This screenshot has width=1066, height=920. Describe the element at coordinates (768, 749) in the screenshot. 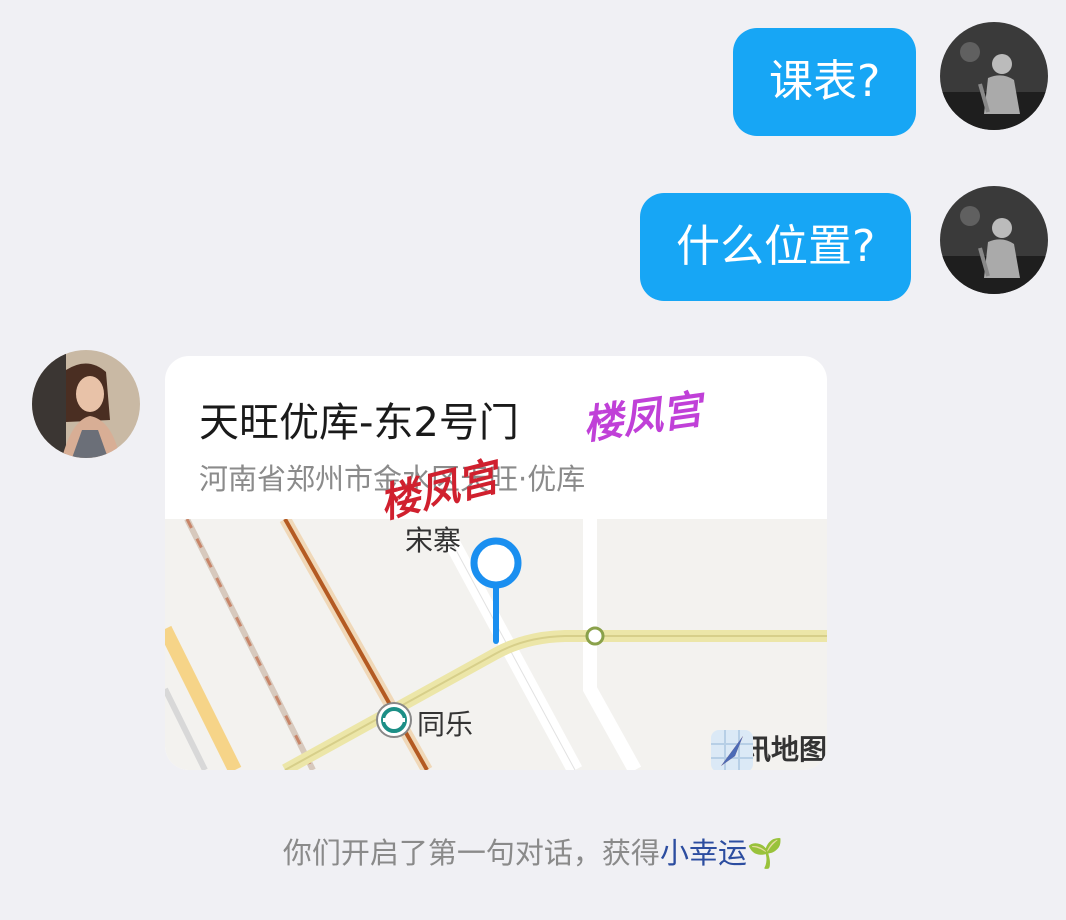

I see `map-brand: 腾讯地图` at that location.